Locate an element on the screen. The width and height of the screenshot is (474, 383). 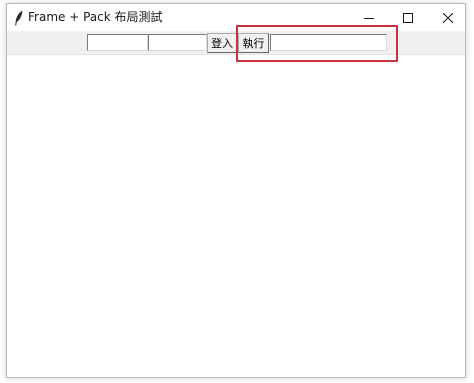
minimize-icon is located at coordinates (369, 18).